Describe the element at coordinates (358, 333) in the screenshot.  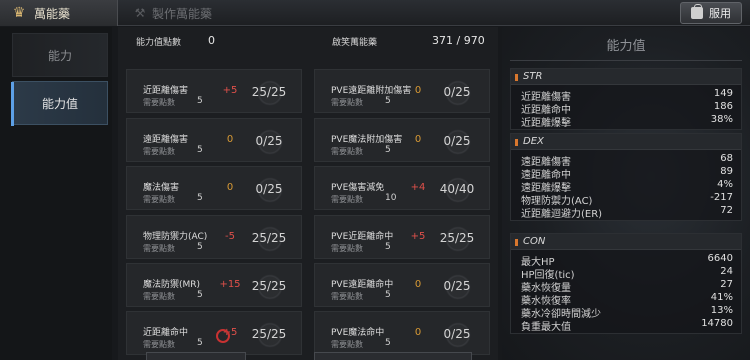
I see `ability-name: PVE魔法命中` at that location.